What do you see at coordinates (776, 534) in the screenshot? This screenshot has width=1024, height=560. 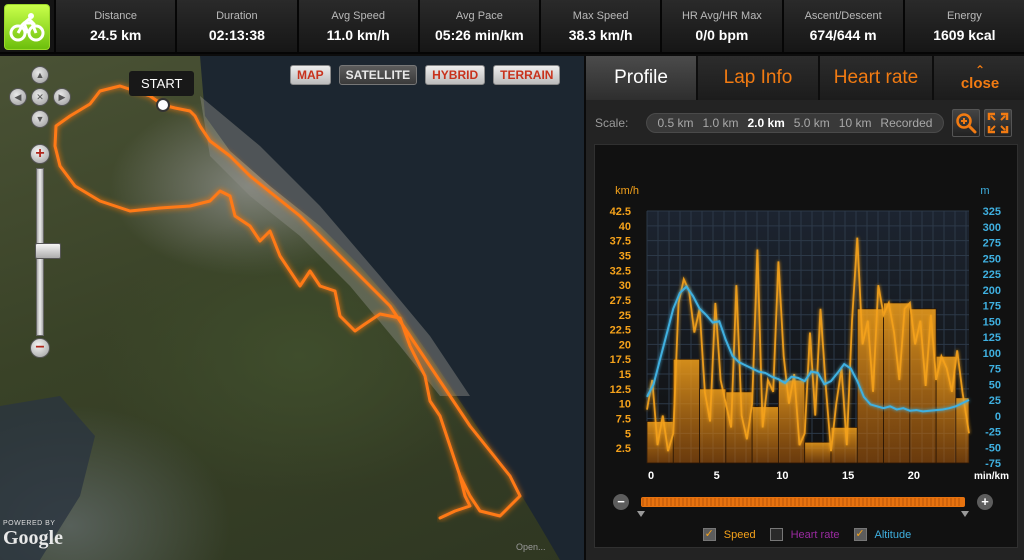 I see `heart-rate-checkbox` at bounding box center [776, 534].